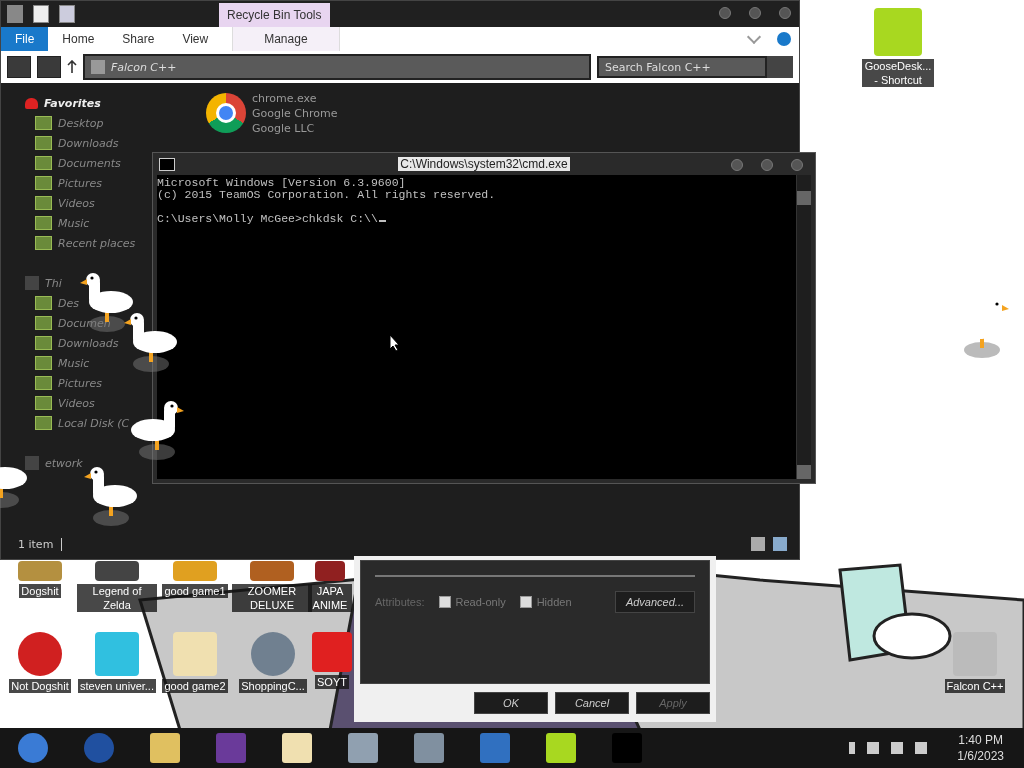 This screenshot has width=1024, height=768. I want to click on search-field: Search Falcon C++, so click(682, 67).